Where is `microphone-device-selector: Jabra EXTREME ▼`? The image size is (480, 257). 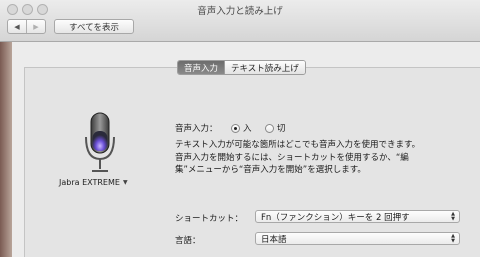 microphone-device-selector: Jabra EXTREME ▼ is located at coordinates (93, 182).